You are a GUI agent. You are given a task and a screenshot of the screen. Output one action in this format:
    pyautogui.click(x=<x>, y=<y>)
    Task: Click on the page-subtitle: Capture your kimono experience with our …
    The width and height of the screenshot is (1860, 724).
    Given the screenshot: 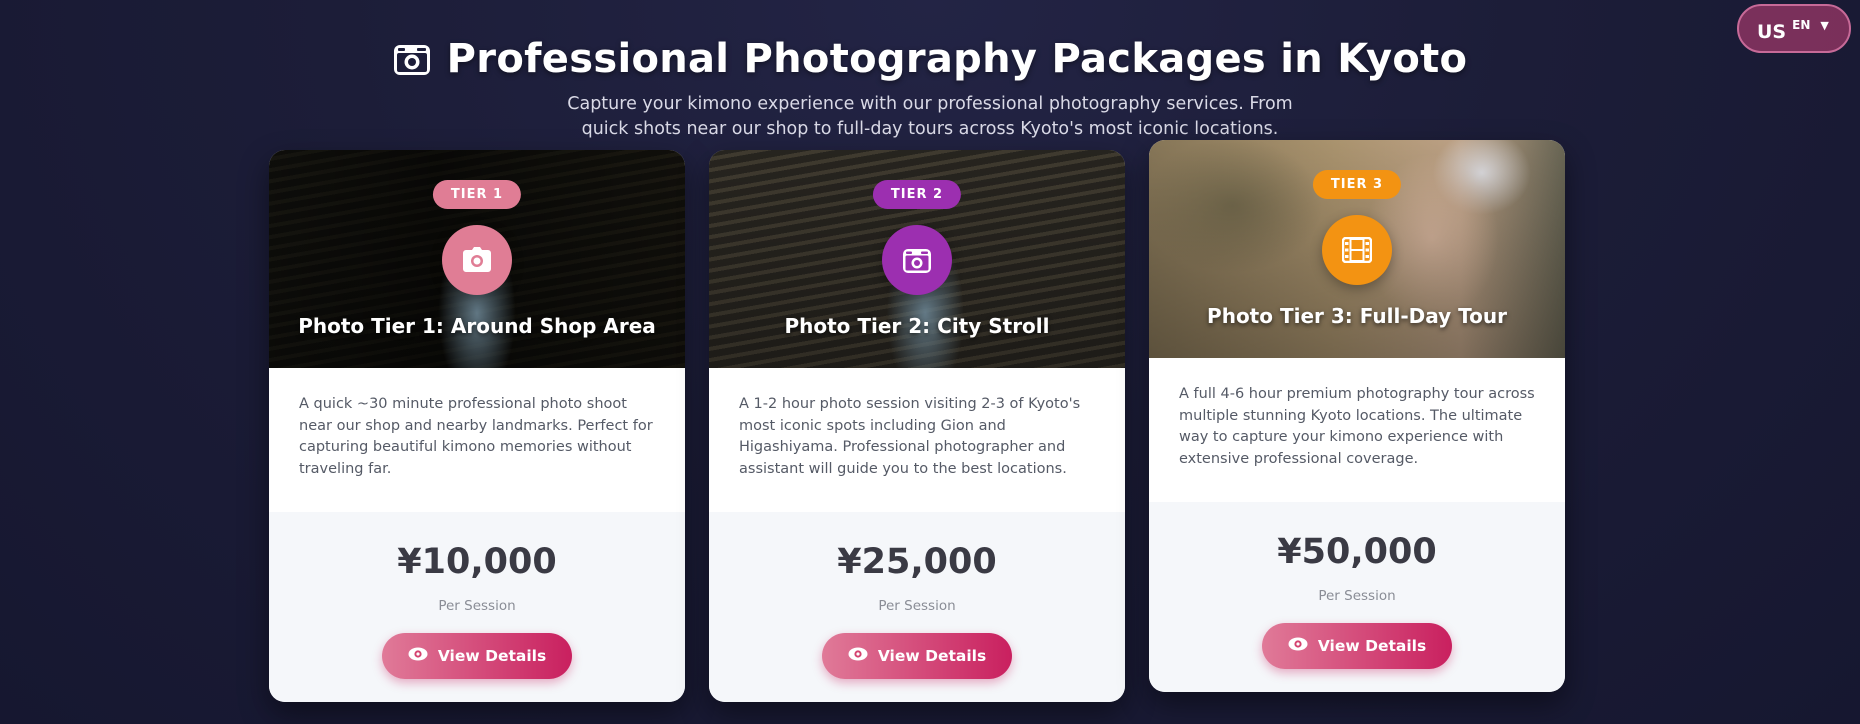 What is the action you would take?
    pyautogui.click(x=930, y=116)
    